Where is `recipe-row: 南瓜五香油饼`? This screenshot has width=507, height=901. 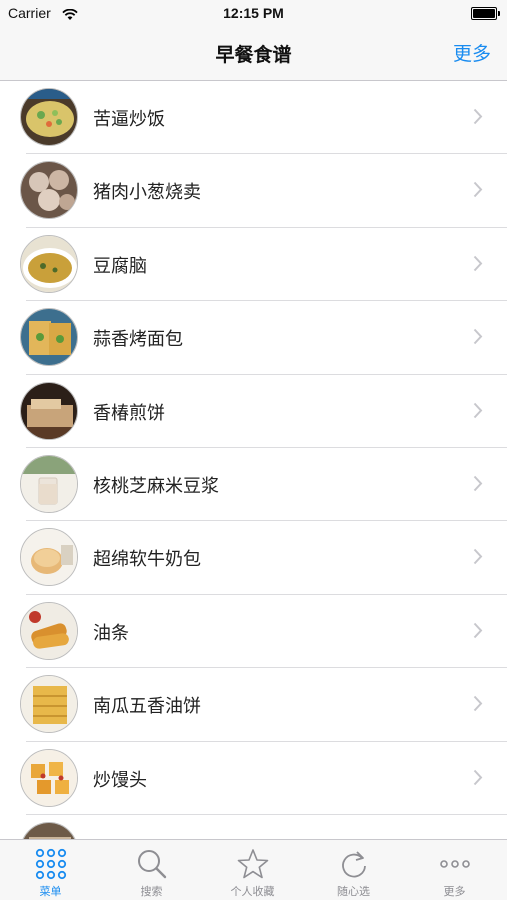
recipe-row: 南瓜五香油饼 is located at coordinates (253, 705).